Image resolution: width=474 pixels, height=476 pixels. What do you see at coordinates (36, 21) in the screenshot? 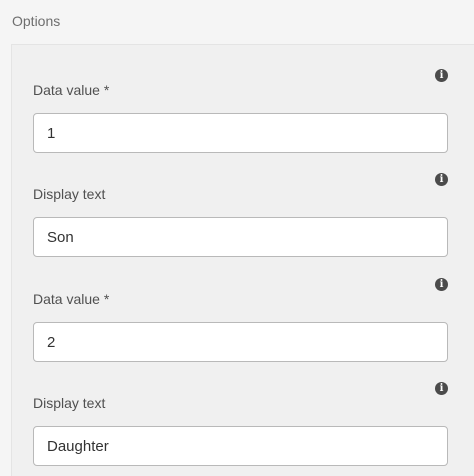
I see `section-title: Options` at bounding box center [36, 21].